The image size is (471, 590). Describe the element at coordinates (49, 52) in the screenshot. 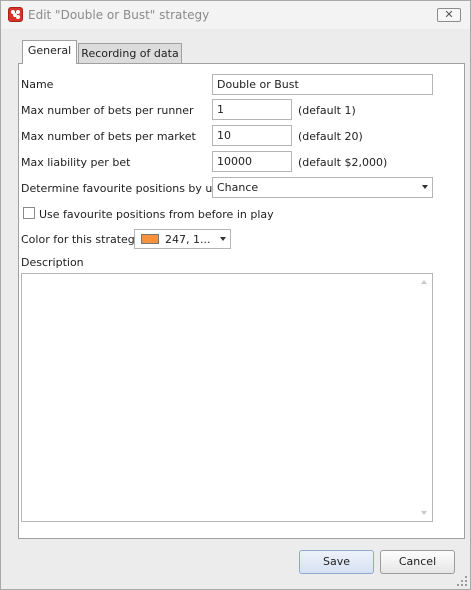

I see `tab-general: General` at that location.